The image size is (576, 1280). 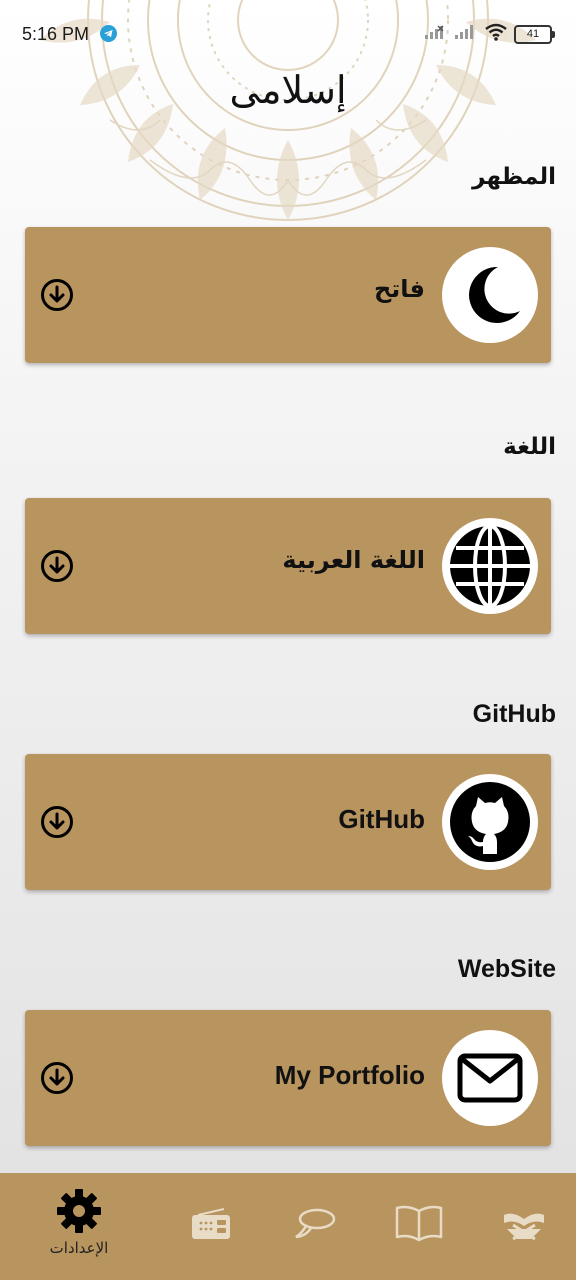 What do you see at coordinates (466, 34) in the screenshot?
I see `signal-icon` at bounding box center [466, 34].